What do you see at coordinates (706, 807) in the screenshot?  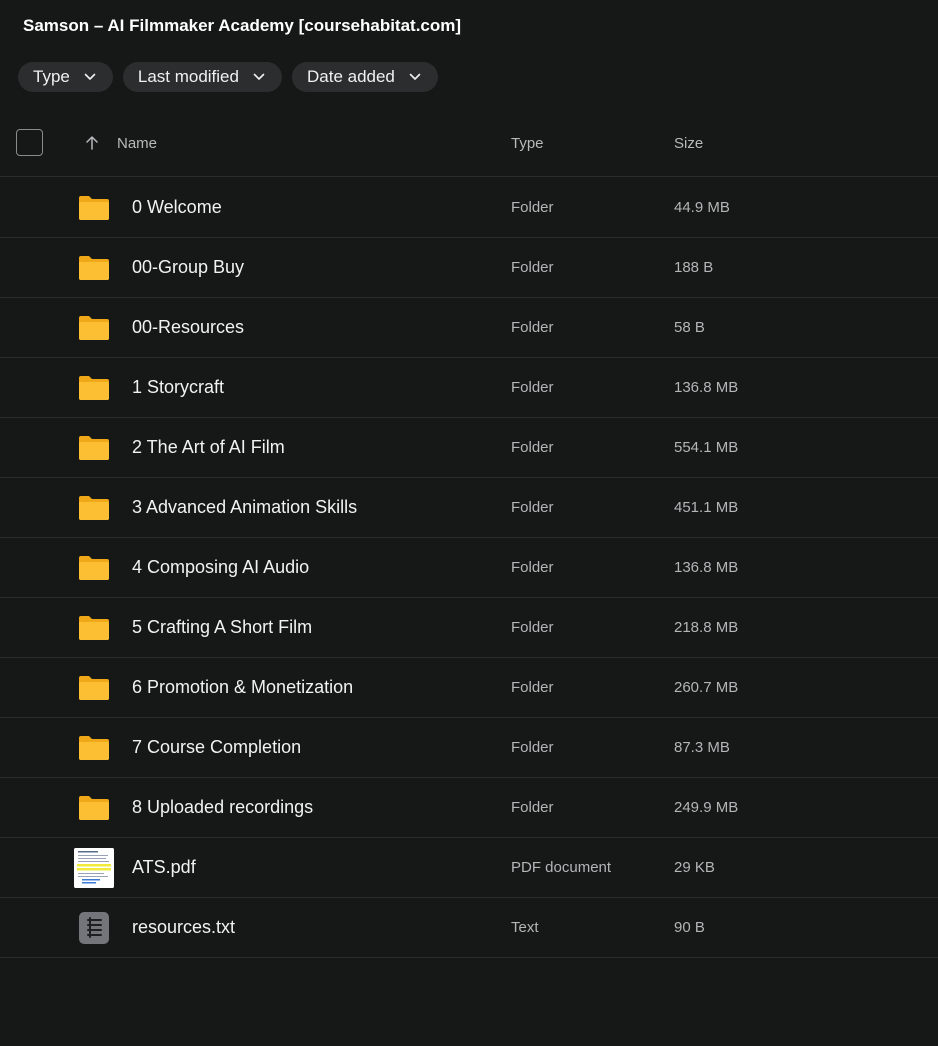 I see `file-size: 249.9 MB` at bounding box center [706, 807].